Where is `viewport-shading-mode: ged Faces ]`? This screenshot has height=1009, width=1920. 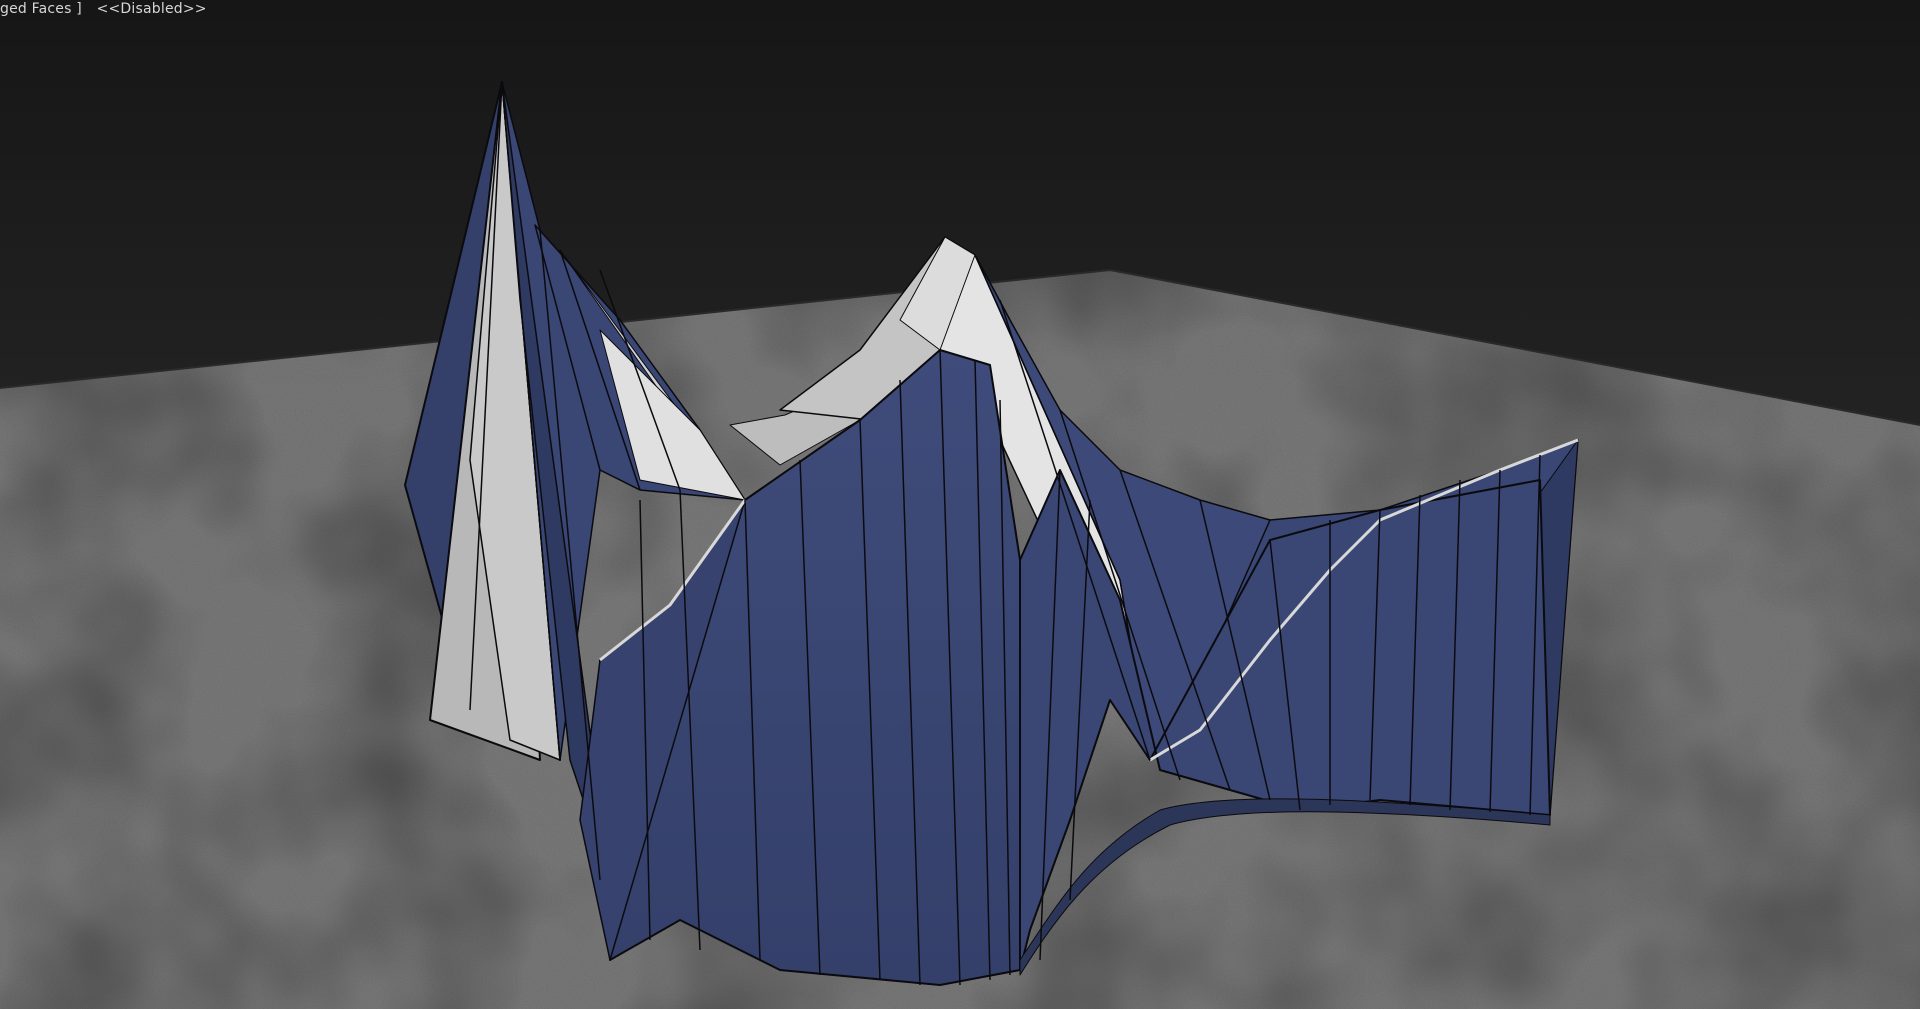
viewport-shading-mode: ged Faces ] is located at coordinates (41, 9).